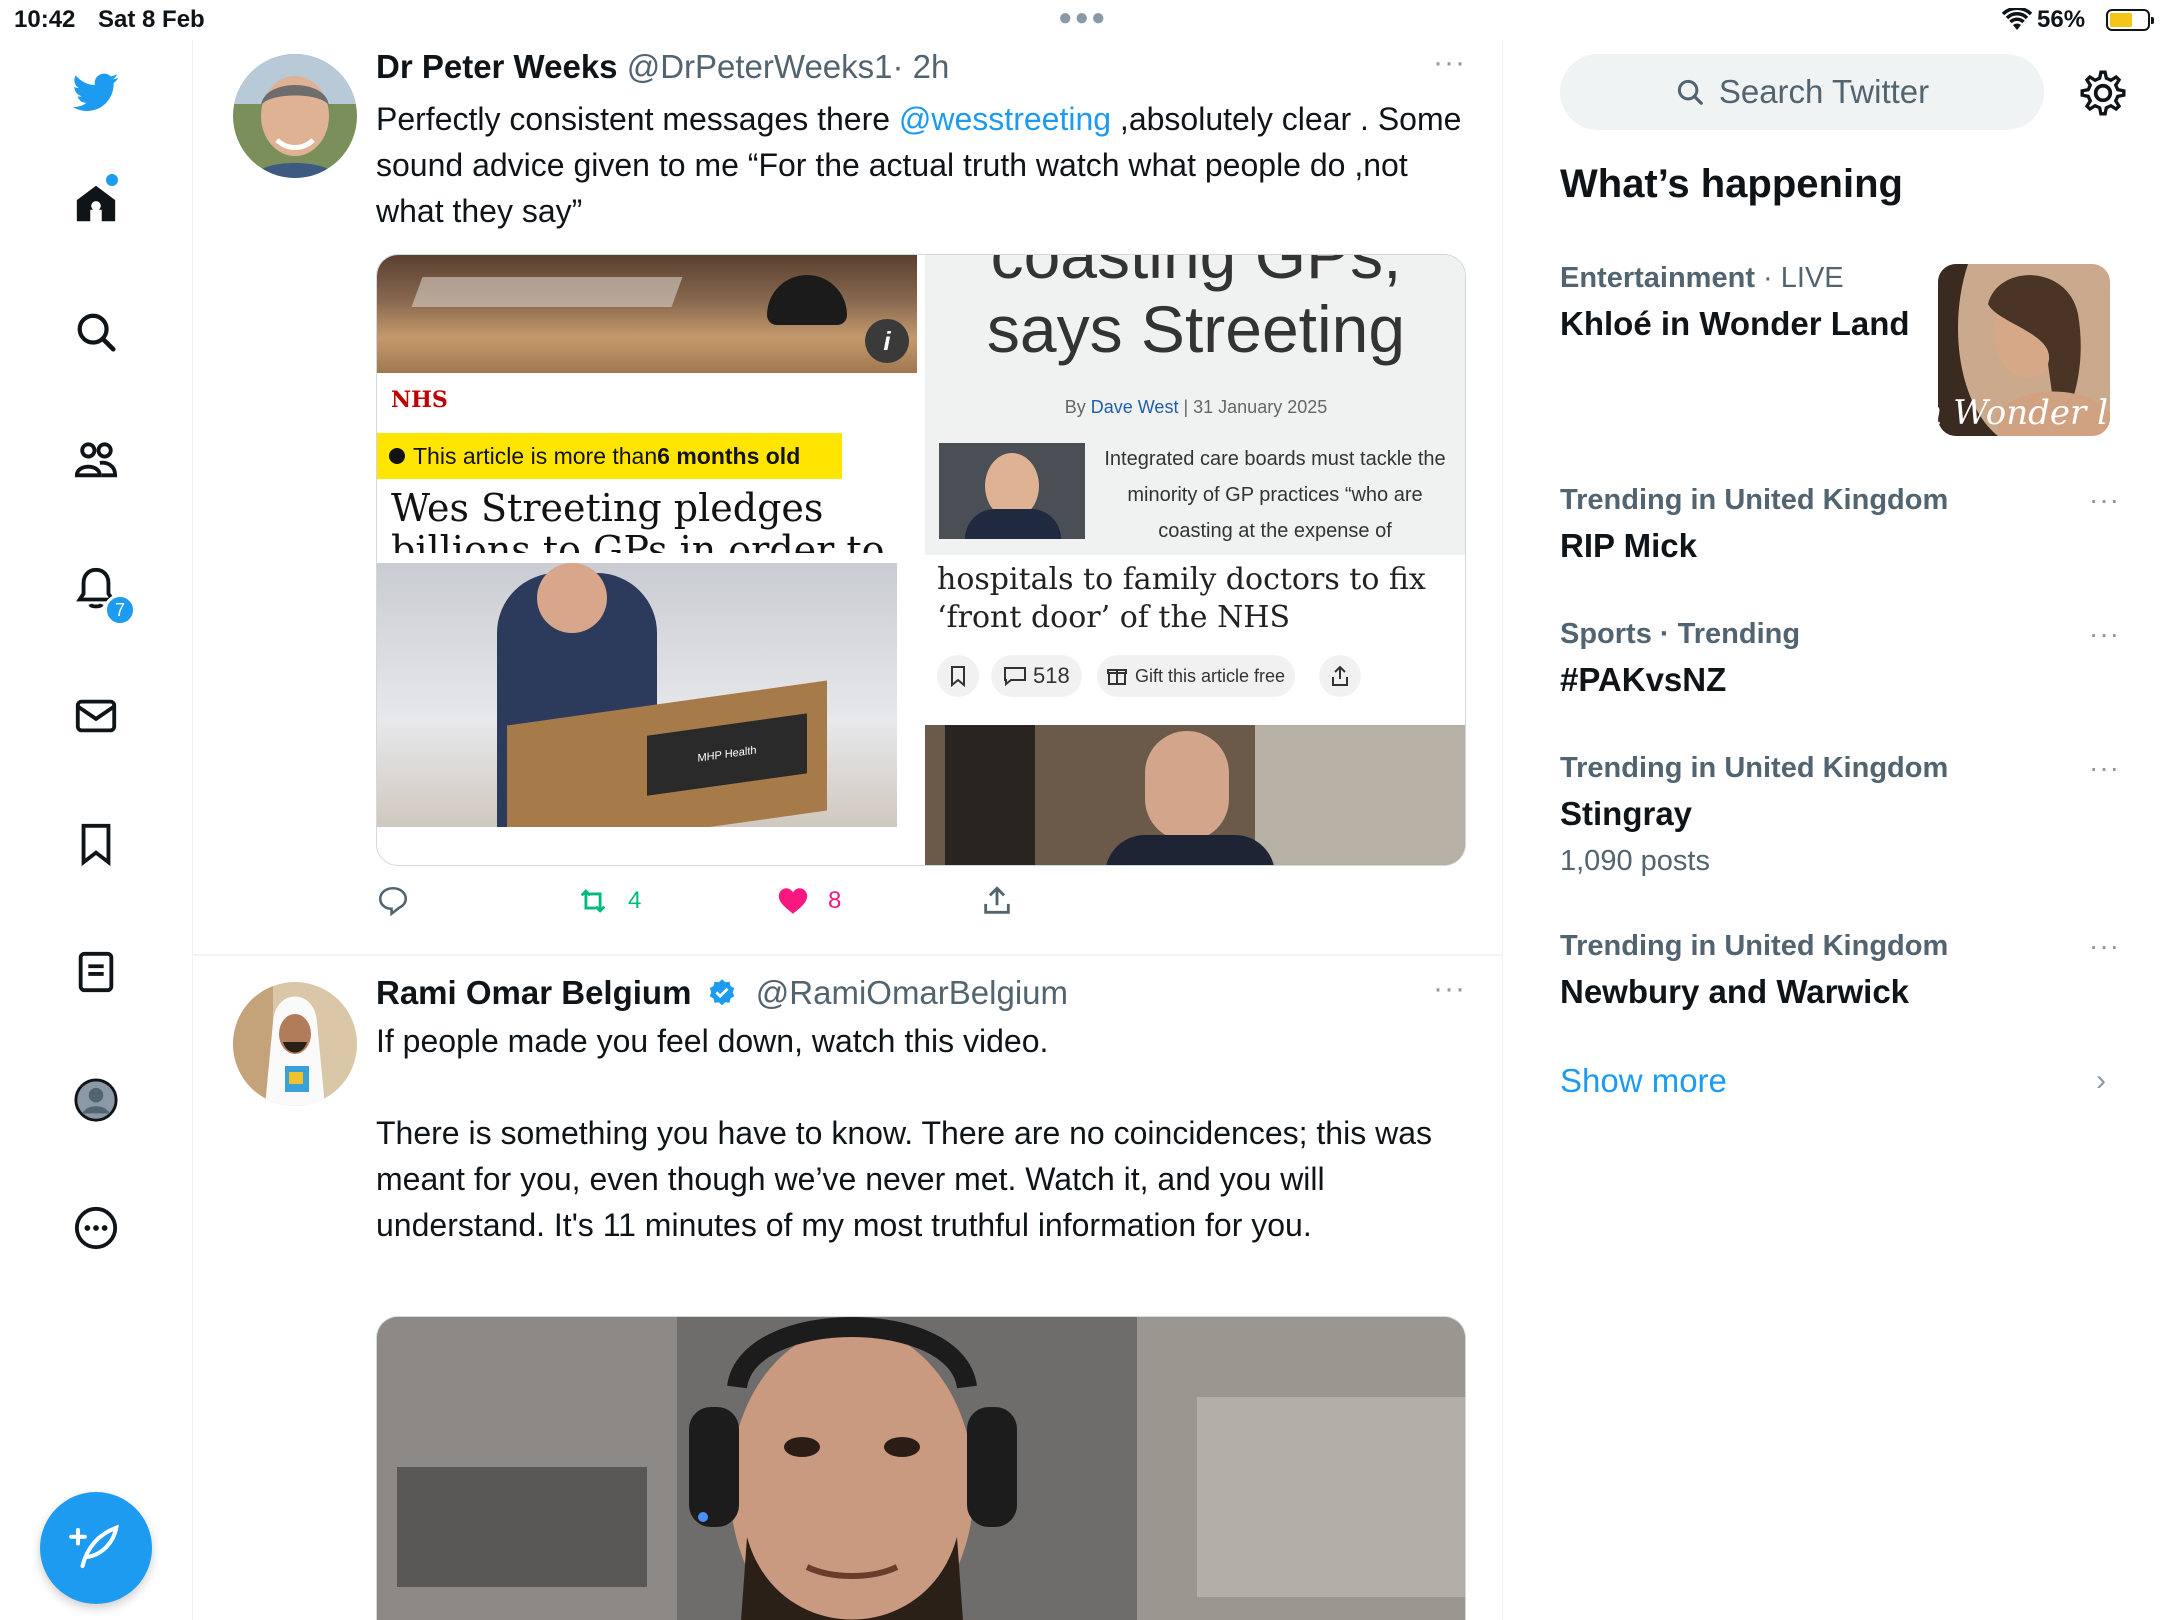  I want to click on search-input: Search Twitter, so click(1802, 92).